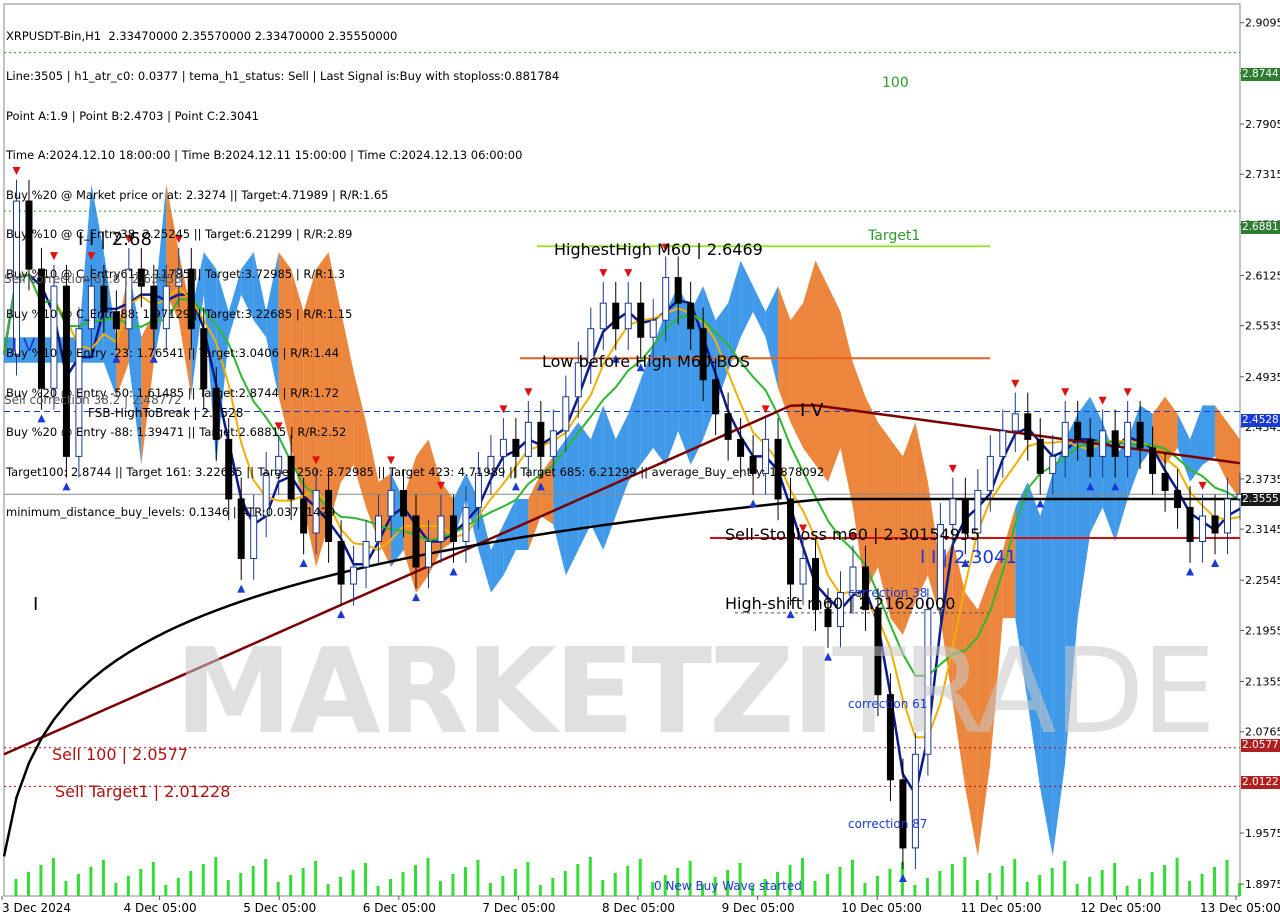  Describe the element at coordinates (279, 908) in the screenshot. I see `x-tick-label: 5 Dec 05:00` at that location.